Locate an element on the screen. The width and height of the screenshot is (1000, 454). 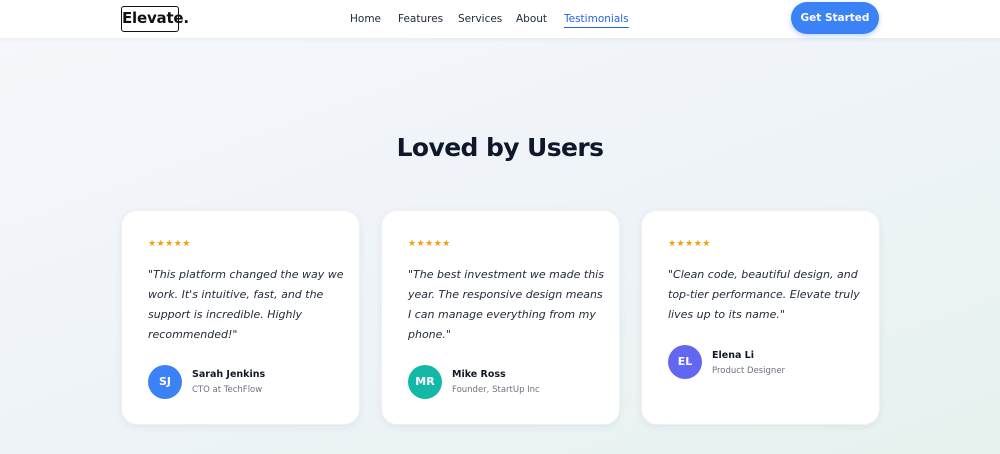
nav-link-services: Services is located at coordinates (480, 19).